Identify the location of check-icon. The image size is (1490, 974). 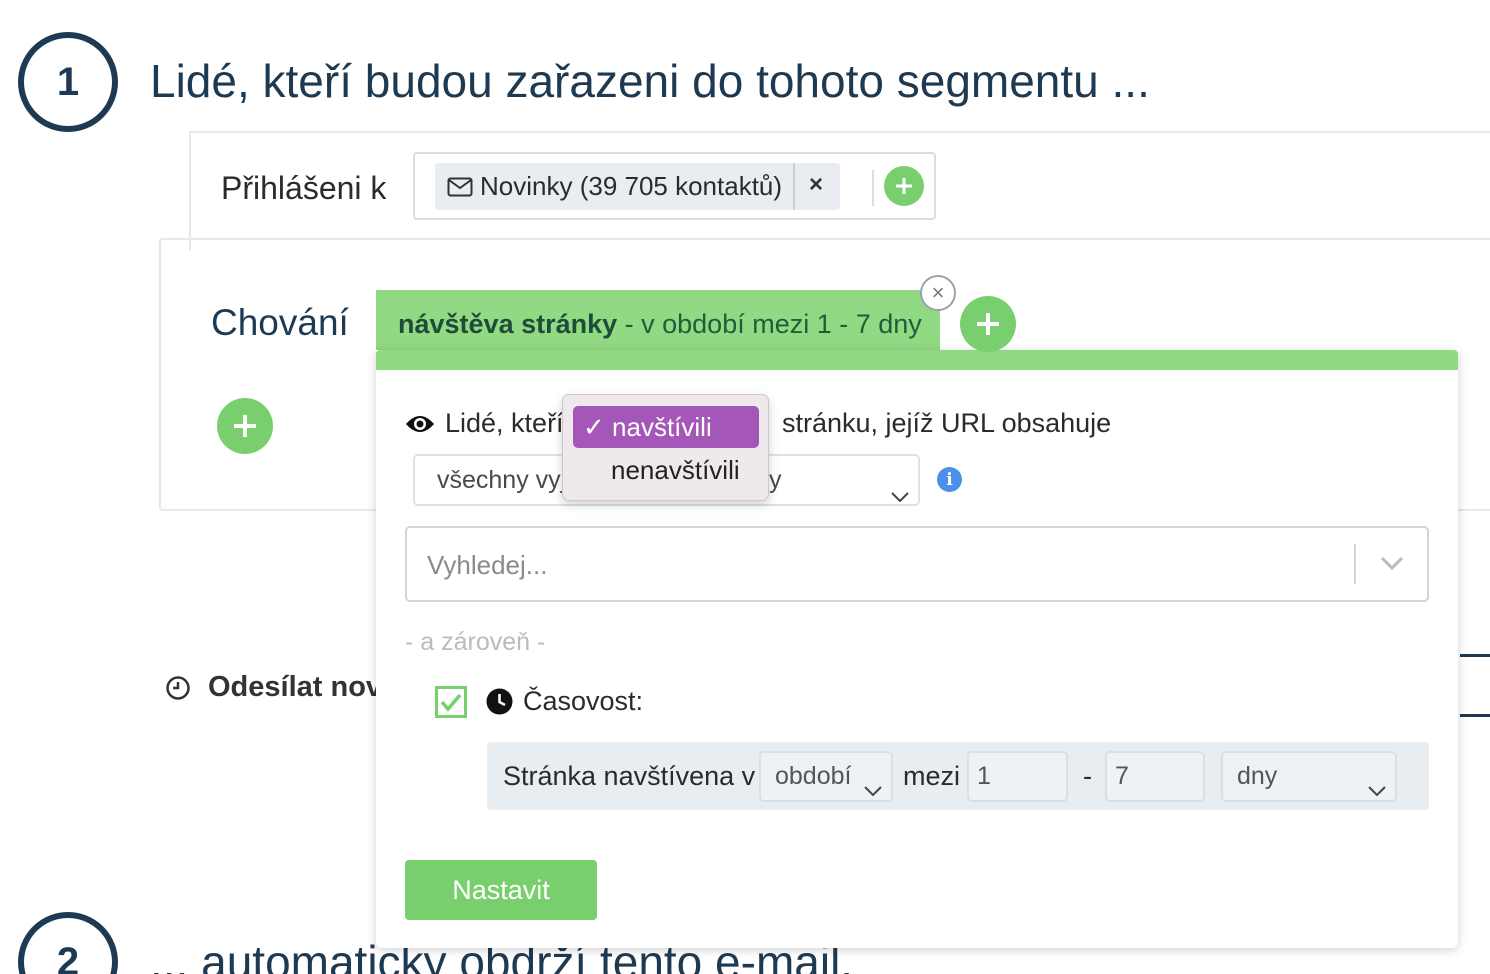
(451, 702).